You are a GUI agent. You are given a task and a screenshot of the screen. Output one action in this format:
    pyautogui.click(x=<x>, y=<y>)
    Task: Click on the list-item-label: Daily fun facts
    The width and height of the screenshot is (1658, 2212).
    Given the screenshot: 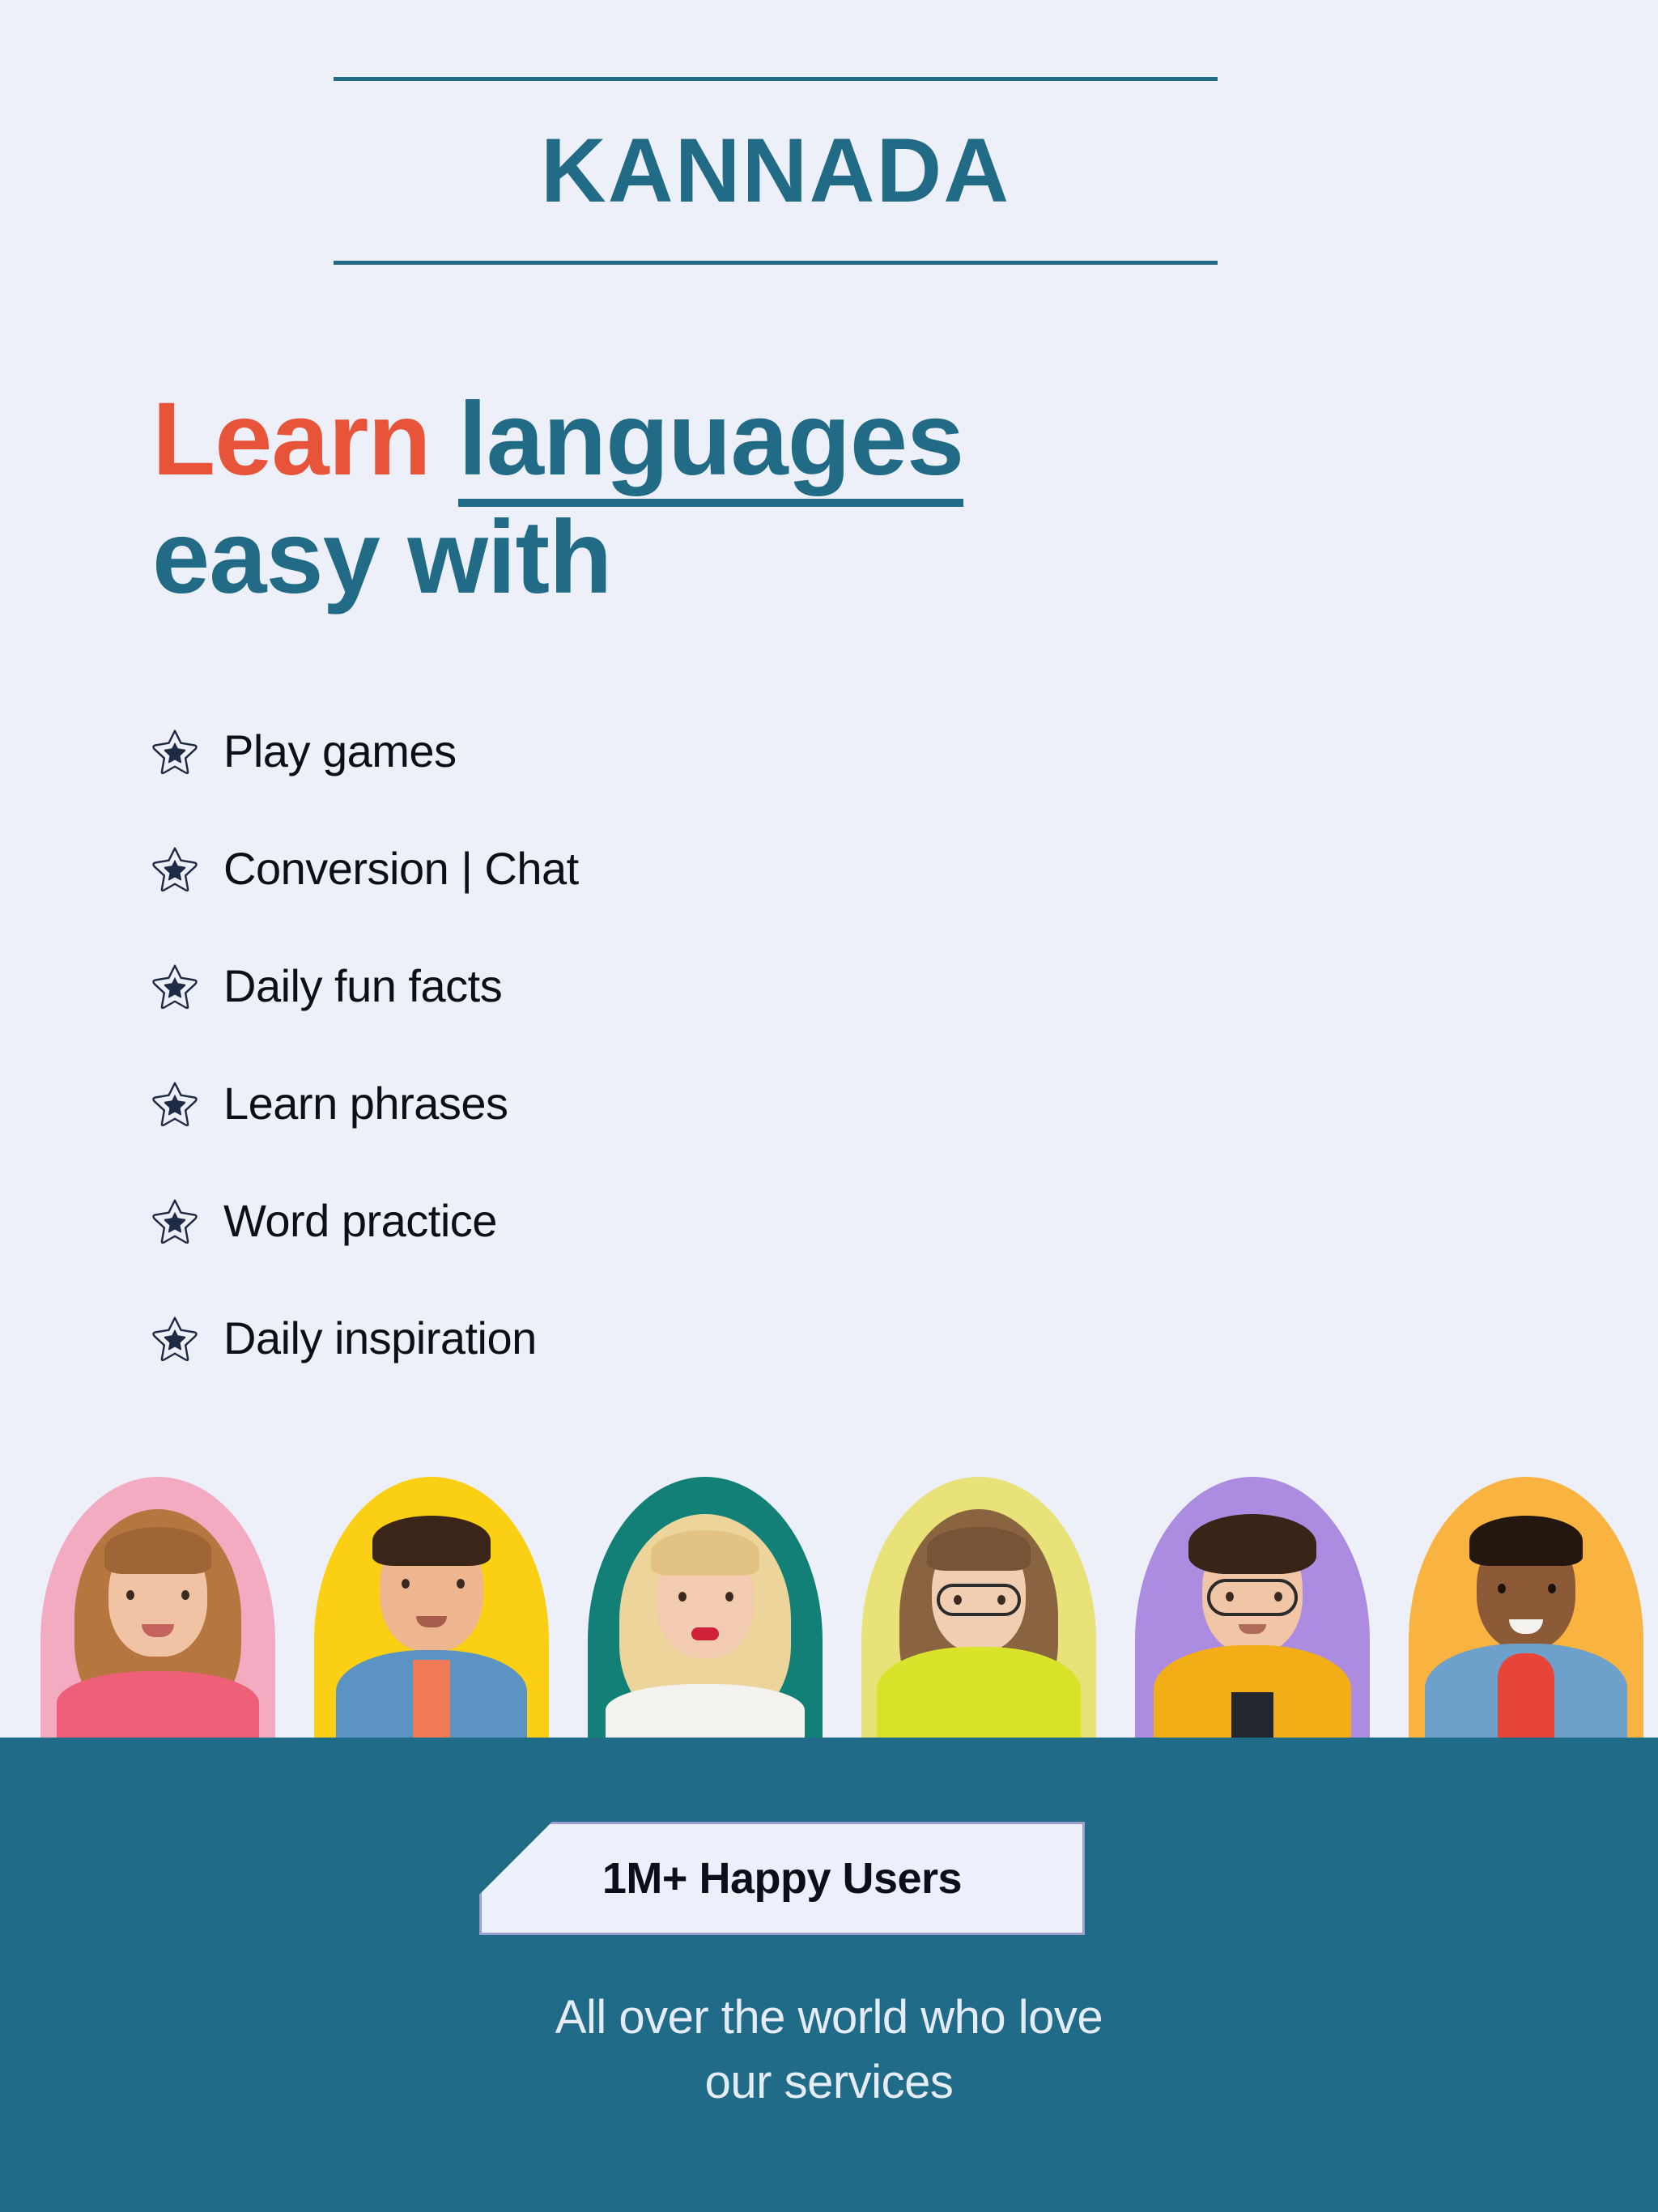 What is the action you would take?
    pyautogui.click(x=363, y=985)
    